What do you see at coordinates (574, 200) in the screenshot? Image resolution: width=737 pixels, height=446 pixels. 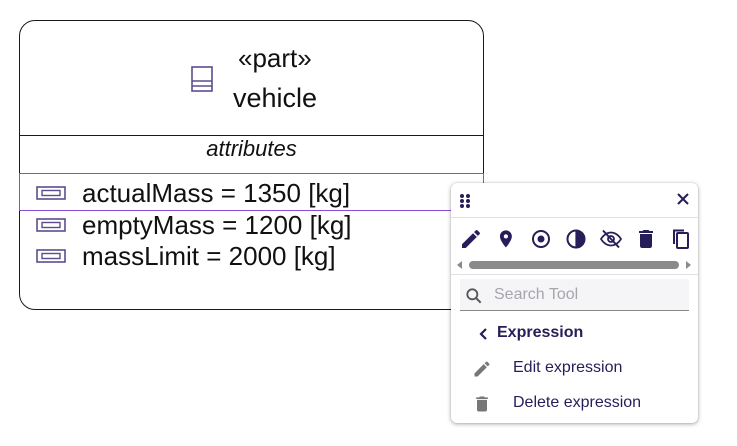 I see `palette-header` at bounding box center [574, 200].